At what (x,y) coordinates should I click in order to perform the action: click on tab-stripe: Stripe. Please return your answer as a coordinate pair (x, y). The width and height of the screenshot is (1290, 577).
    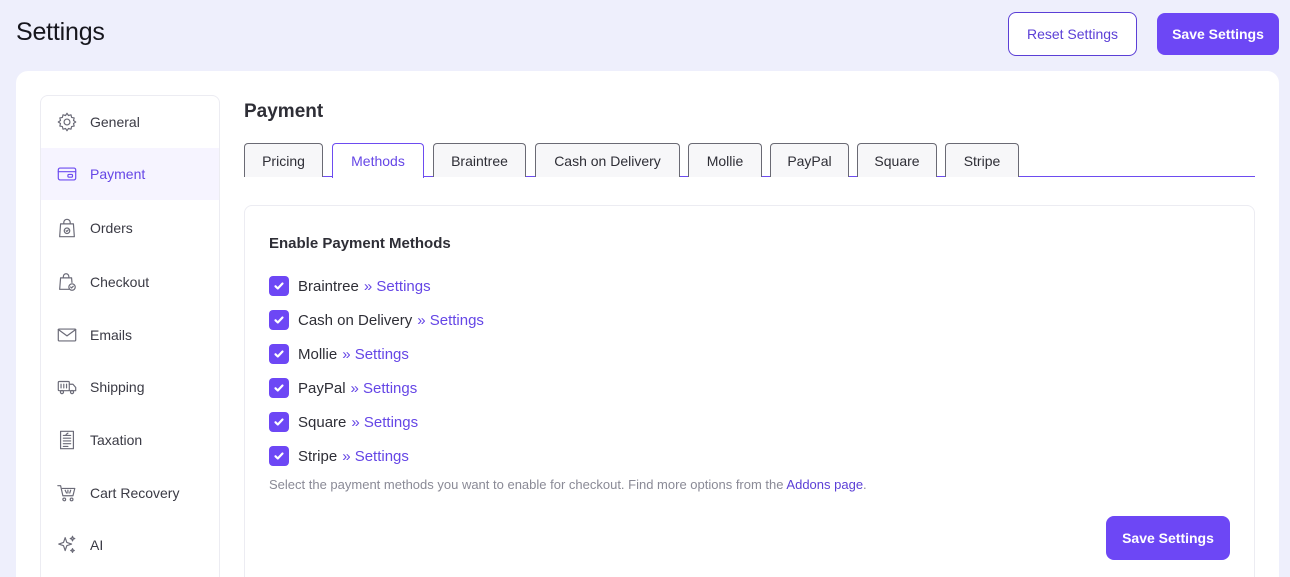
    Looking at the image, I should click on (982, 160).